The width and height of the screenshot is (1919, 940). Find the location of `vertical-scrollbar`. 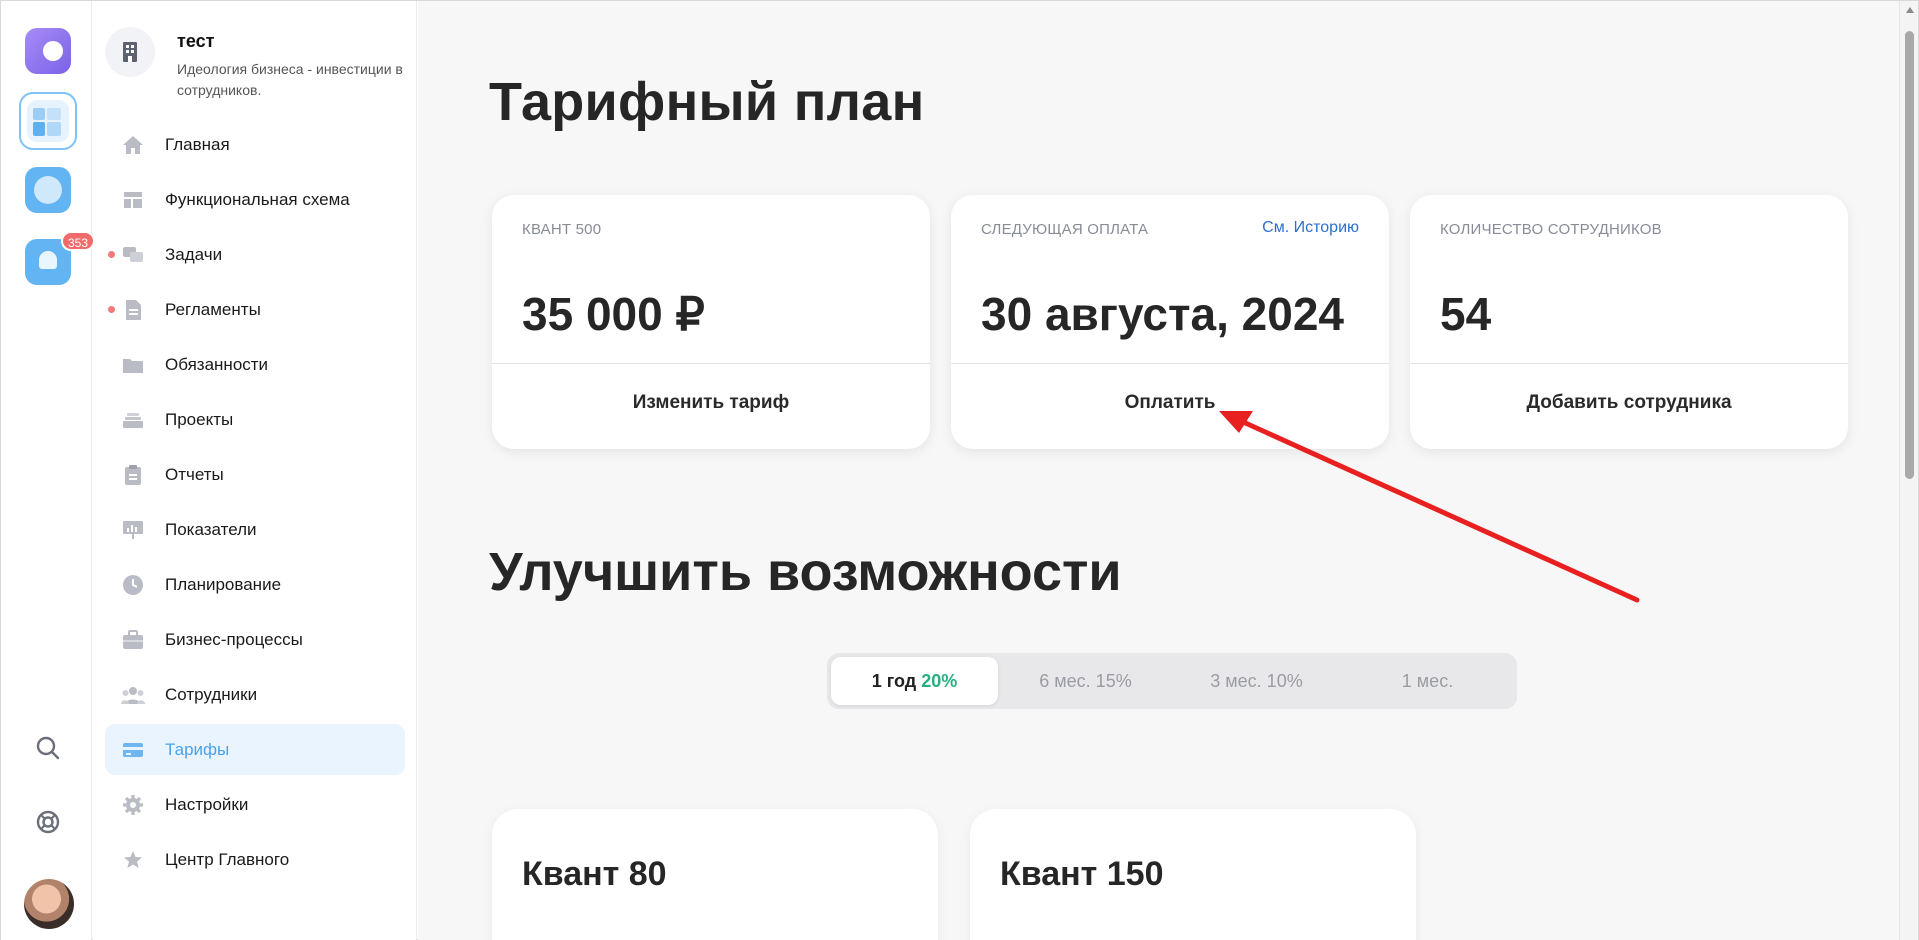

vertical-scrollbar is located at coordinates (1908, 470).